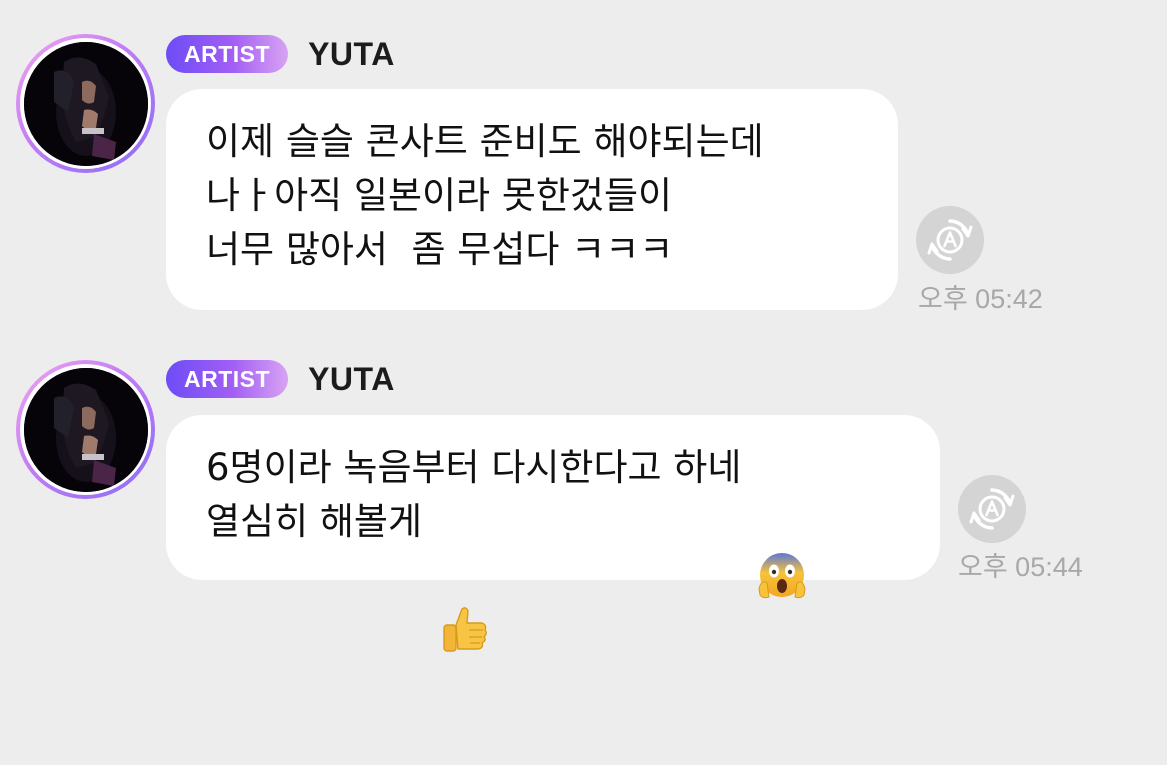 This screenshot has width=1167, height=765. I want to click on avatar-image, so click(85, 429).